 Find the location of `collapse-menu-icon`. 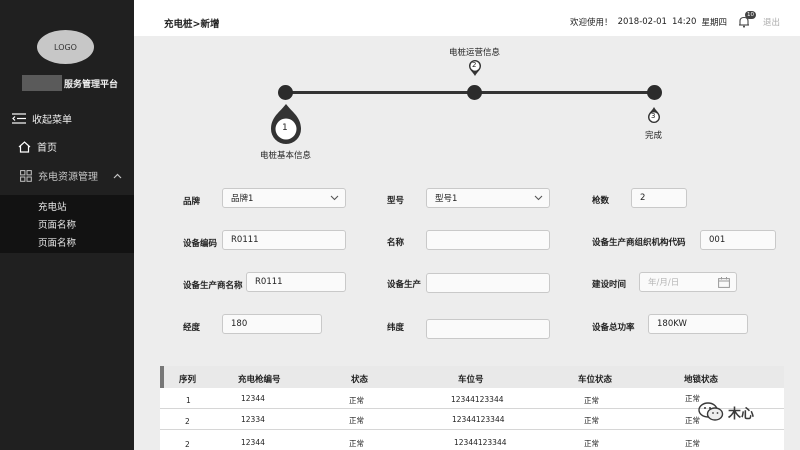

collapse-menu-icon is located at coordinates (19, 118).